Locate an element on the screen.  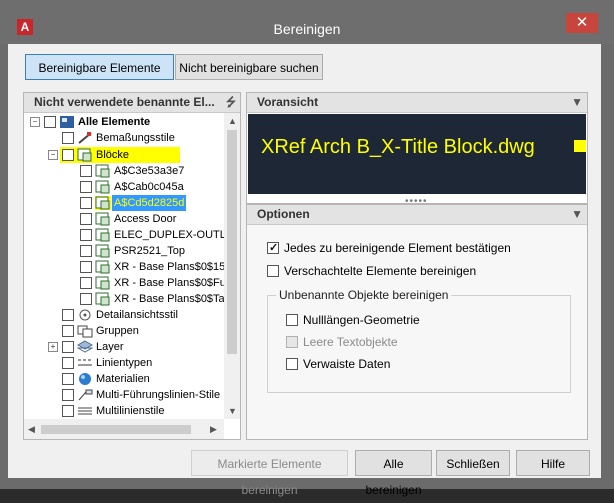
tree-node-linetypes: Linientypen is located at coordinates (124, 363).